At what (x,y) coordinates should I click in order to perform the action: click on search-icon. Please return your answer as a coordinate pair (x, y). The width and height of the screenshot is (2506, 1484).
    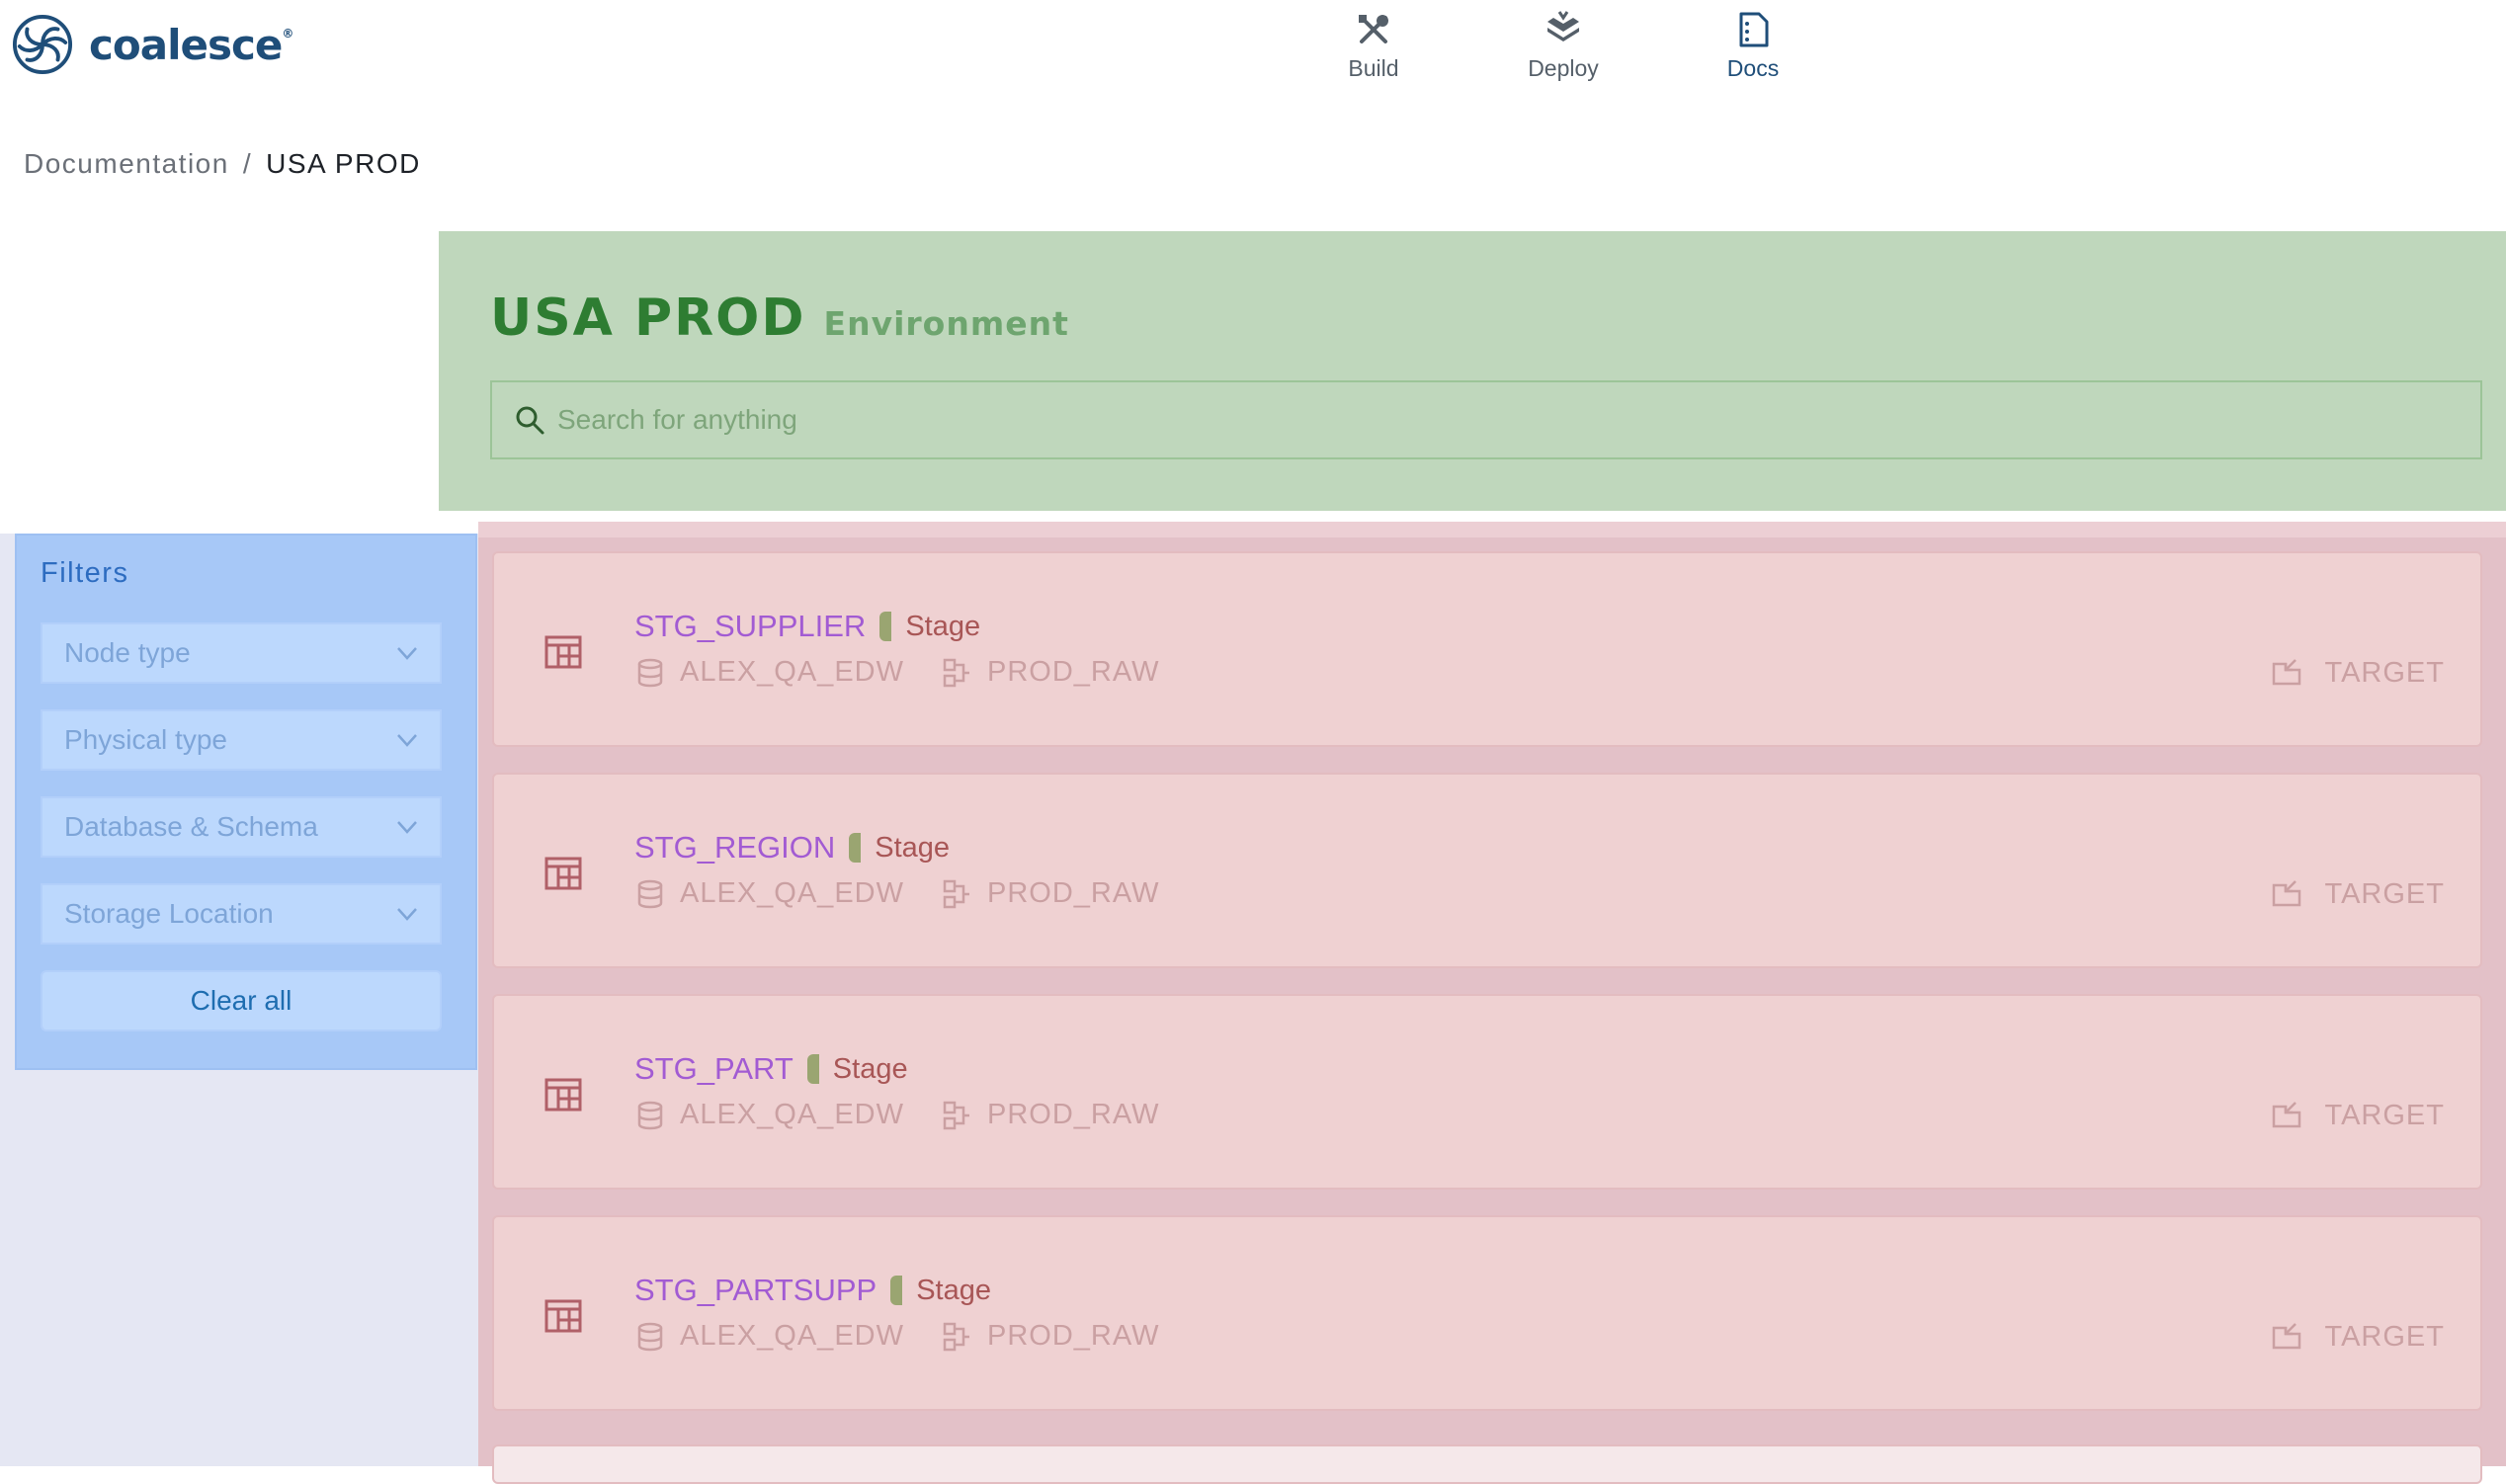
    Looking at the image, I should click on (530, 420).